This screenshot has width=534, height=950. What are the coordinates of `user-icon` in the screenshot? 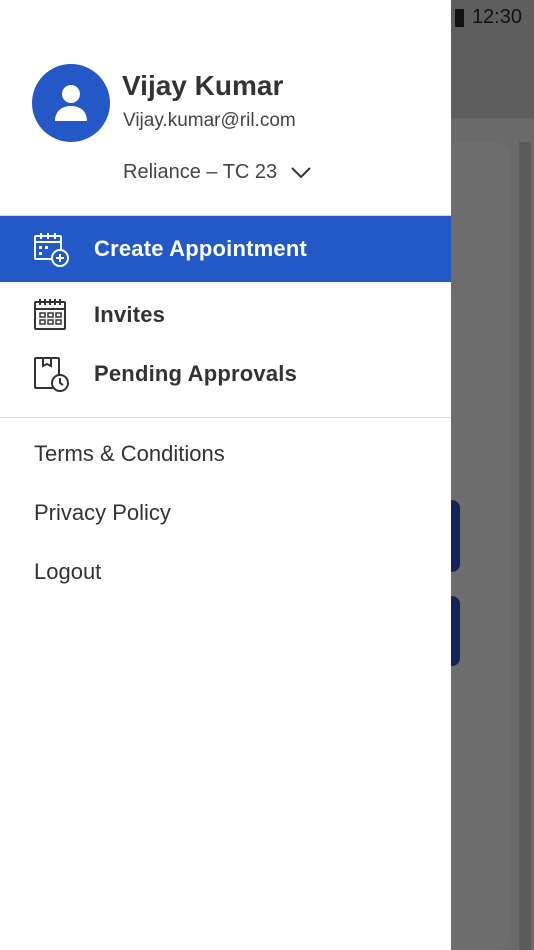 It's located at (71, 103).